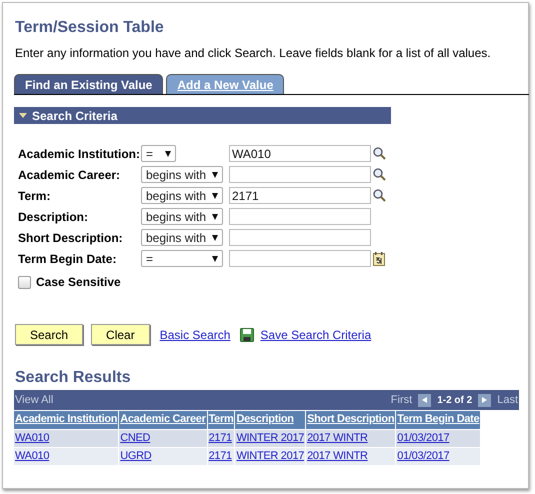 This screenshot has width=535, height=494. Describe the element at coordinates (300, 195) in the screenshot. I see `input-field: 2171` at that location.